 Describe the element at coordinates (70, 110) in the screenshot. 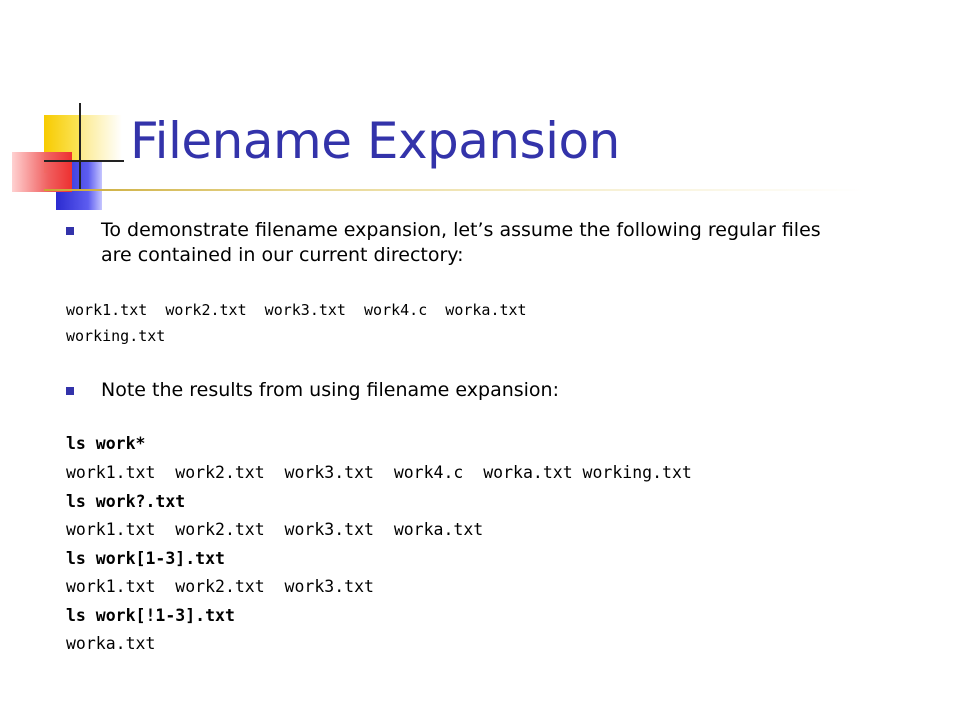

I see `title-decoration` at that location.